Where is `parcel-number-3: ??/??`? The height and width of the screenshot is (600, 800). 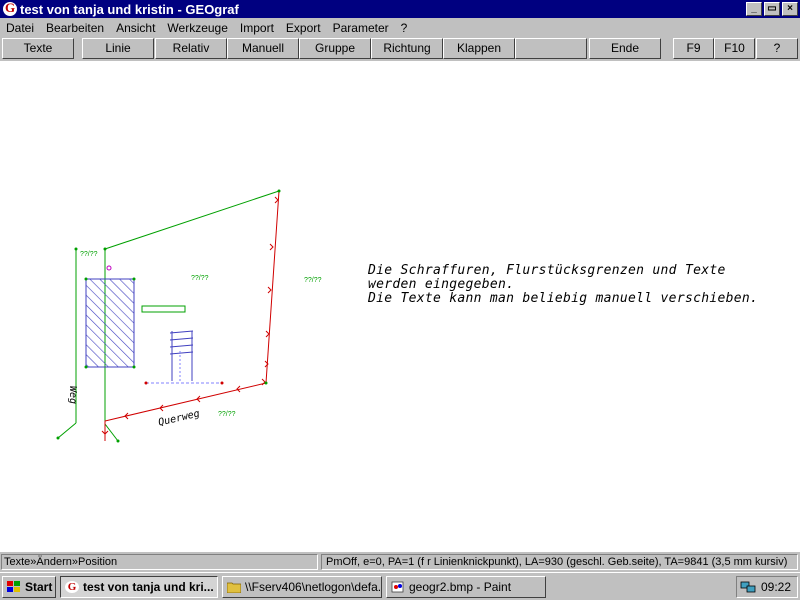 parcel-number-3: ??/?? is located at coordinates (313, 280).